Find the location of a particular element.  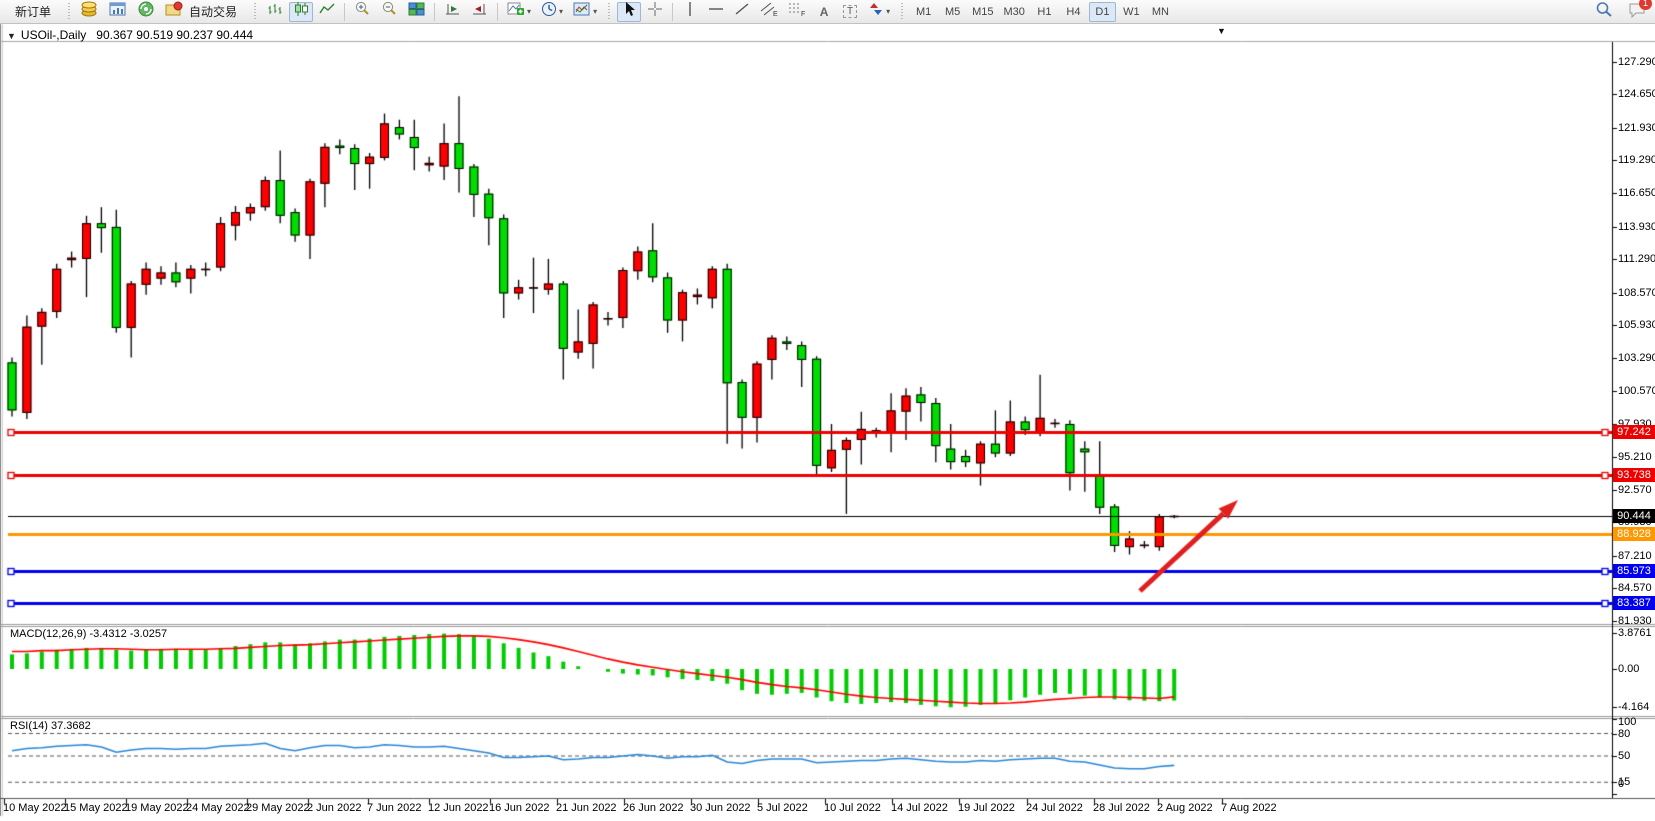

new-order-button: 新订单 is located at coordinates (33, 12).